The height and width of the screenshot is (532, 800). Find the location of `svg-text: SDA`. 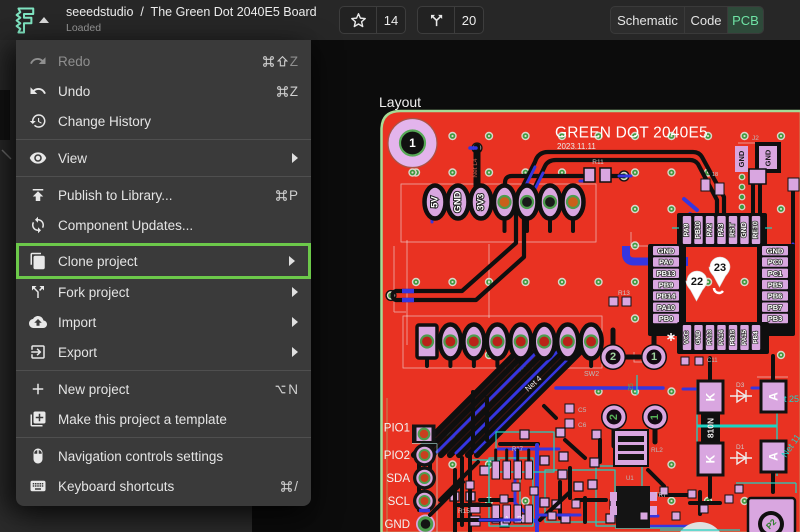

svg-text: SDA is located at coordinates (398, 479).